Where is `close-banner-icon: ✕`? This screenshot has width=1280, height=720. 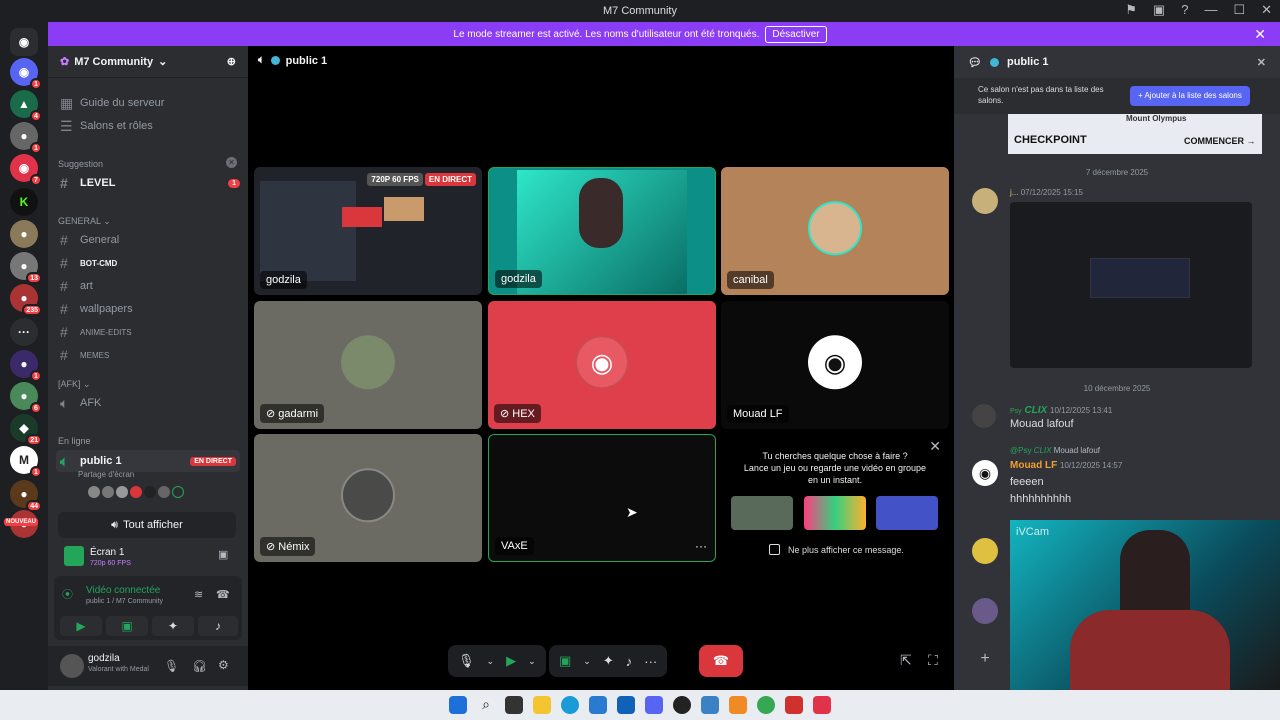 close-banner-icon: ✕ is located at coordinates (1260, 34).